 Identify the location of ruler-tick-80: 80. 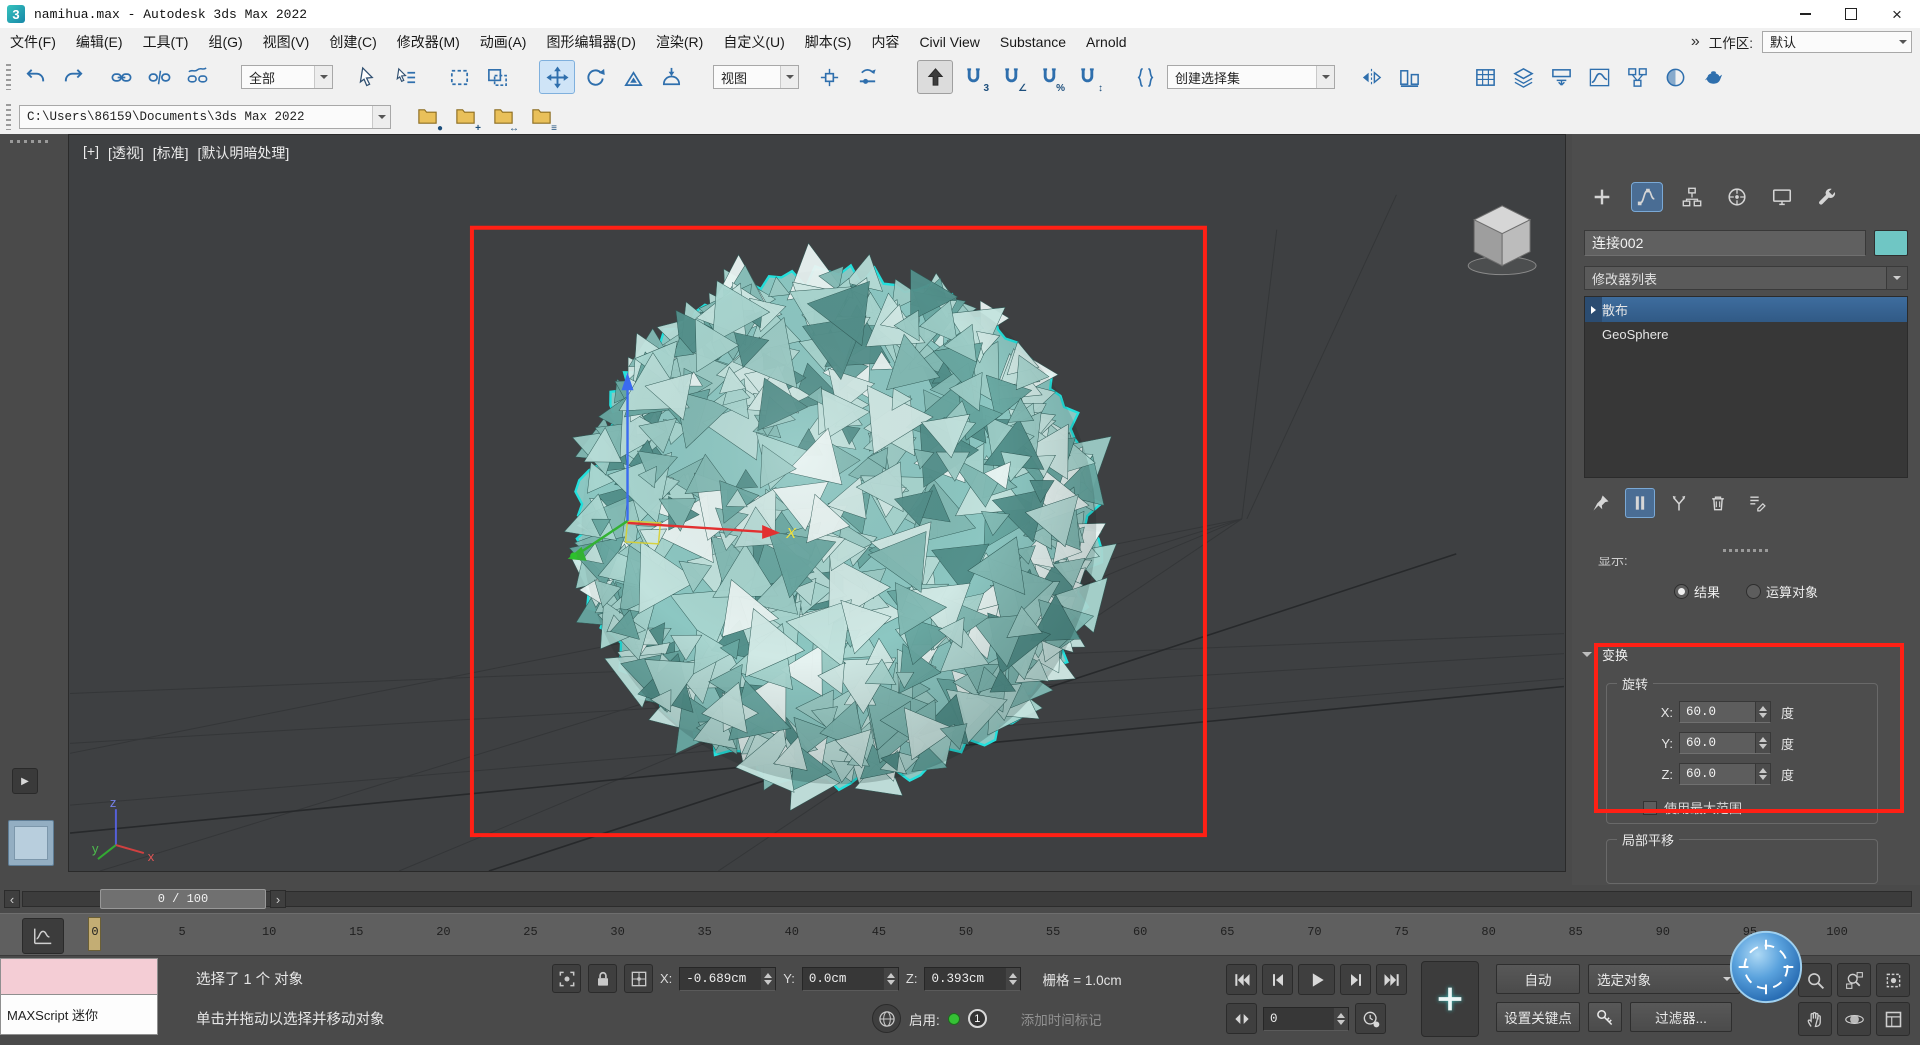
(1488, 932).